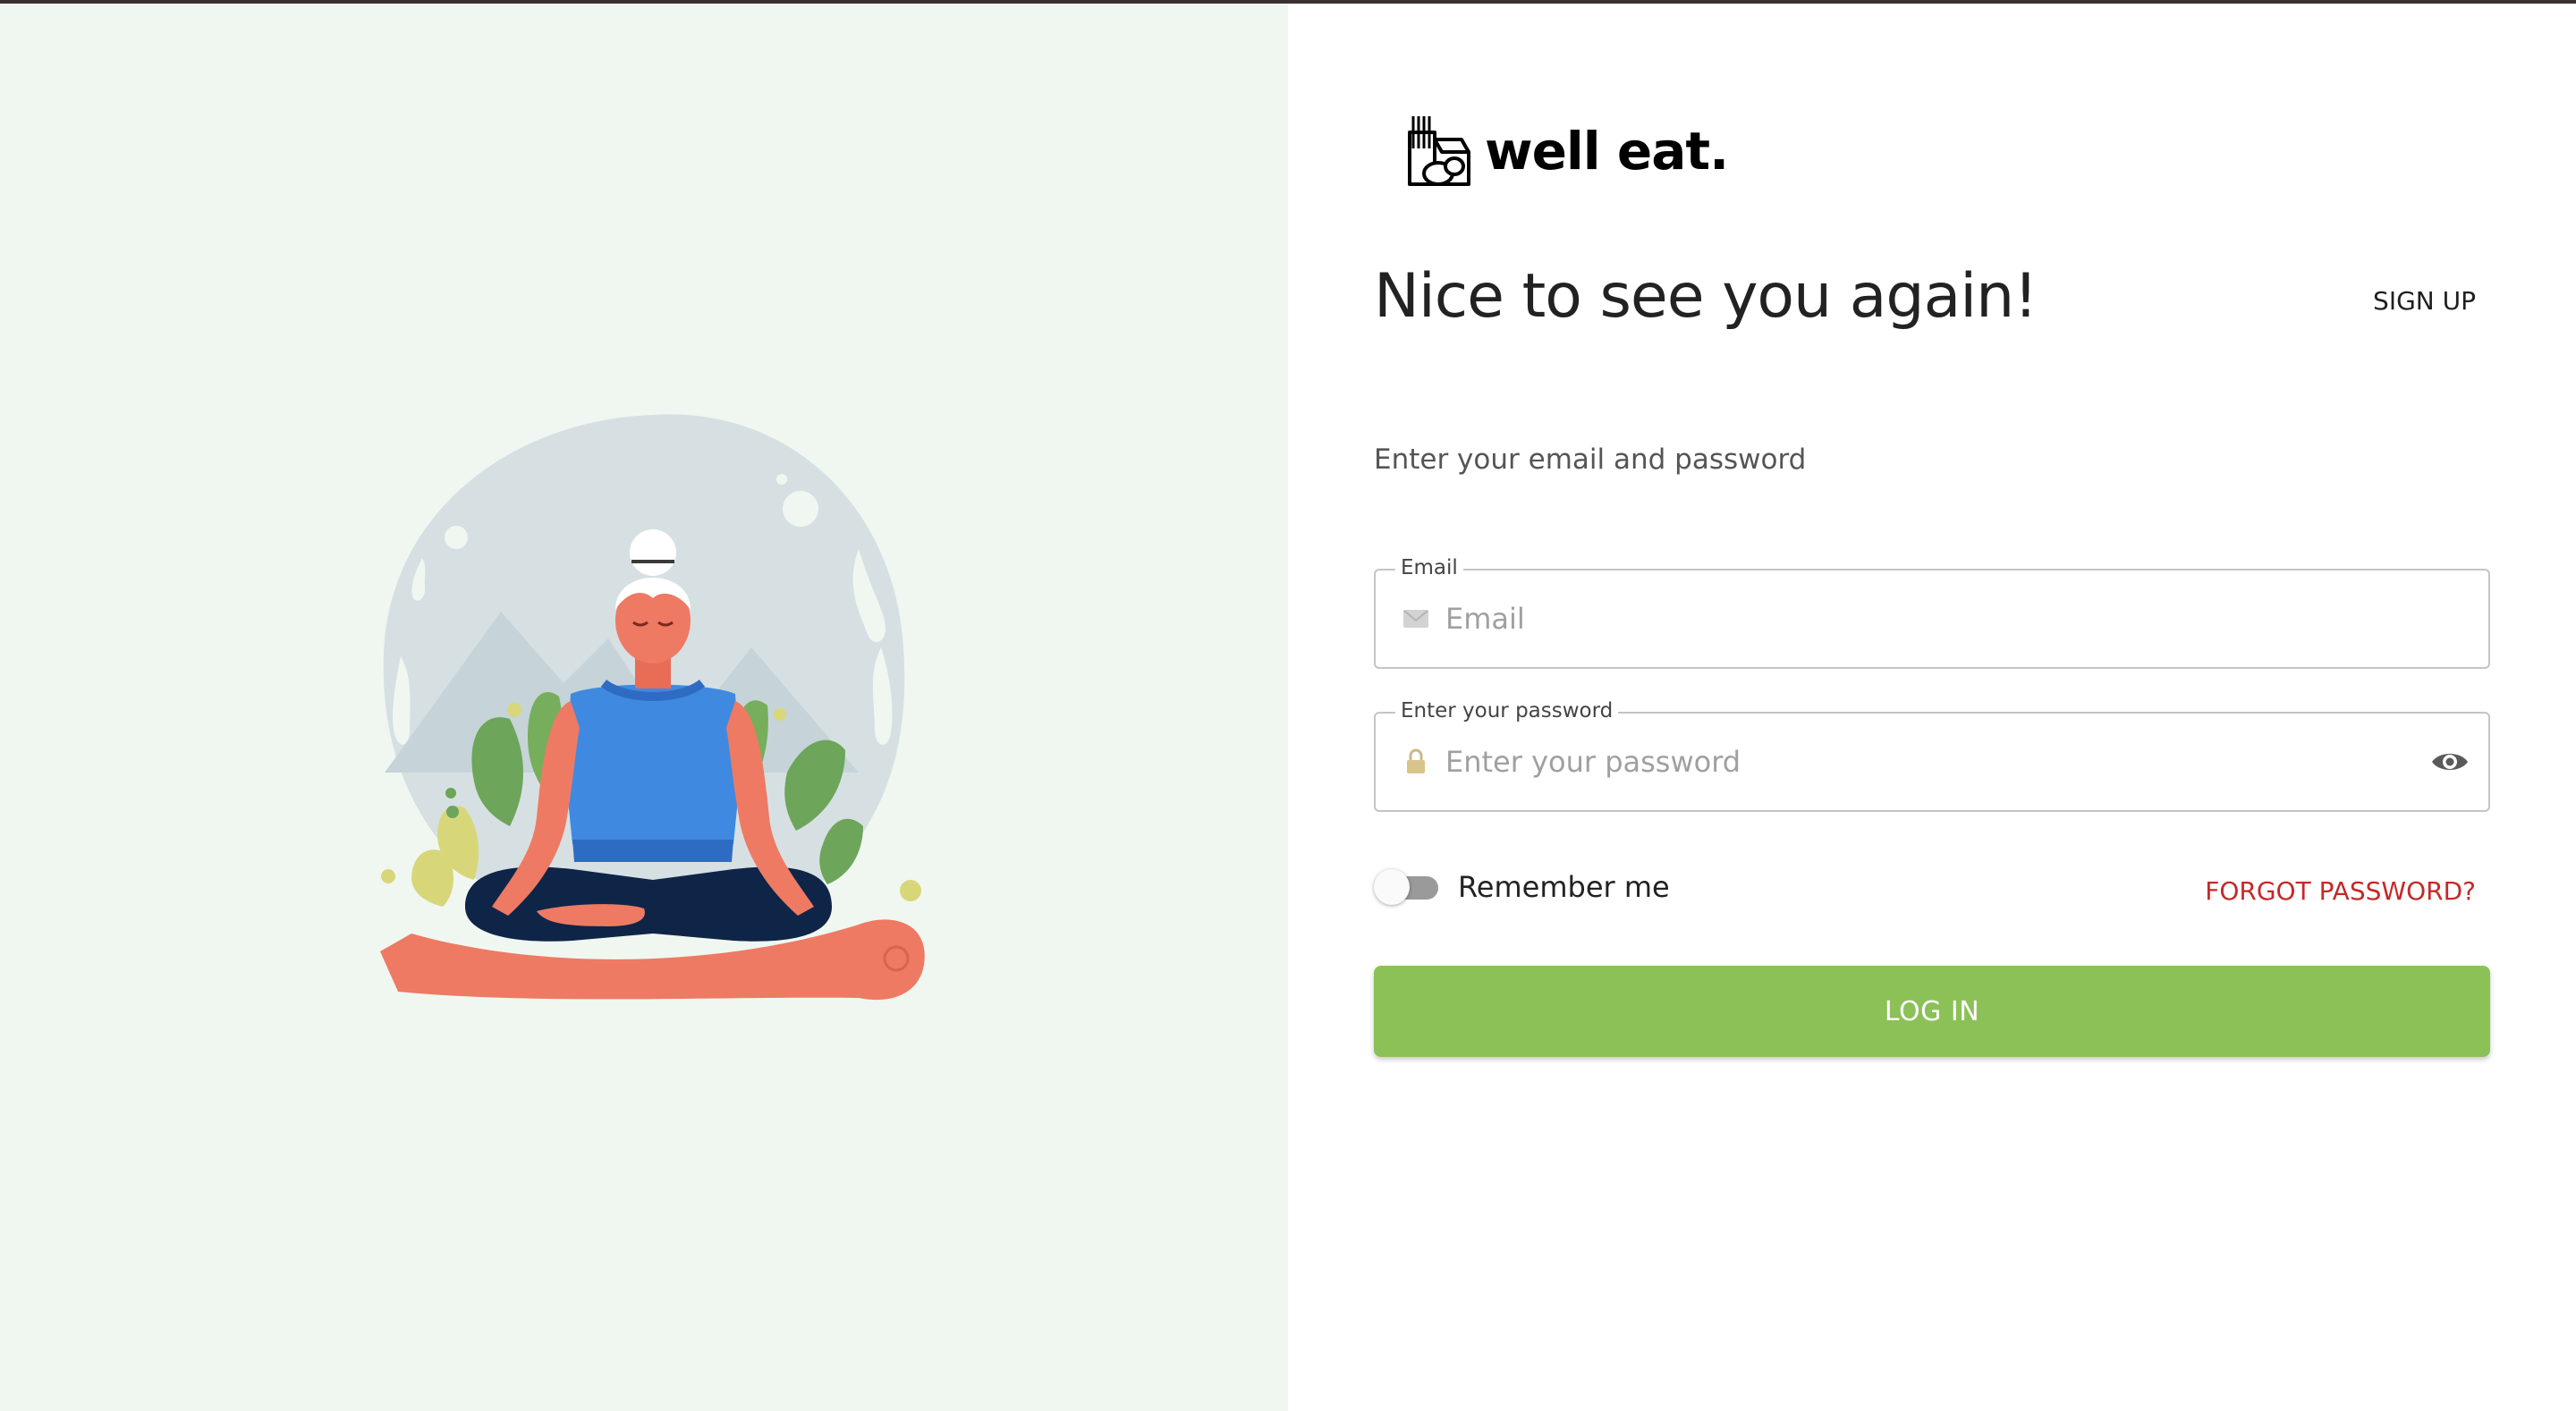 The width and height of the screenshot is (2576, 1411). I want to click on email-field: Email, so click(1932, 612).